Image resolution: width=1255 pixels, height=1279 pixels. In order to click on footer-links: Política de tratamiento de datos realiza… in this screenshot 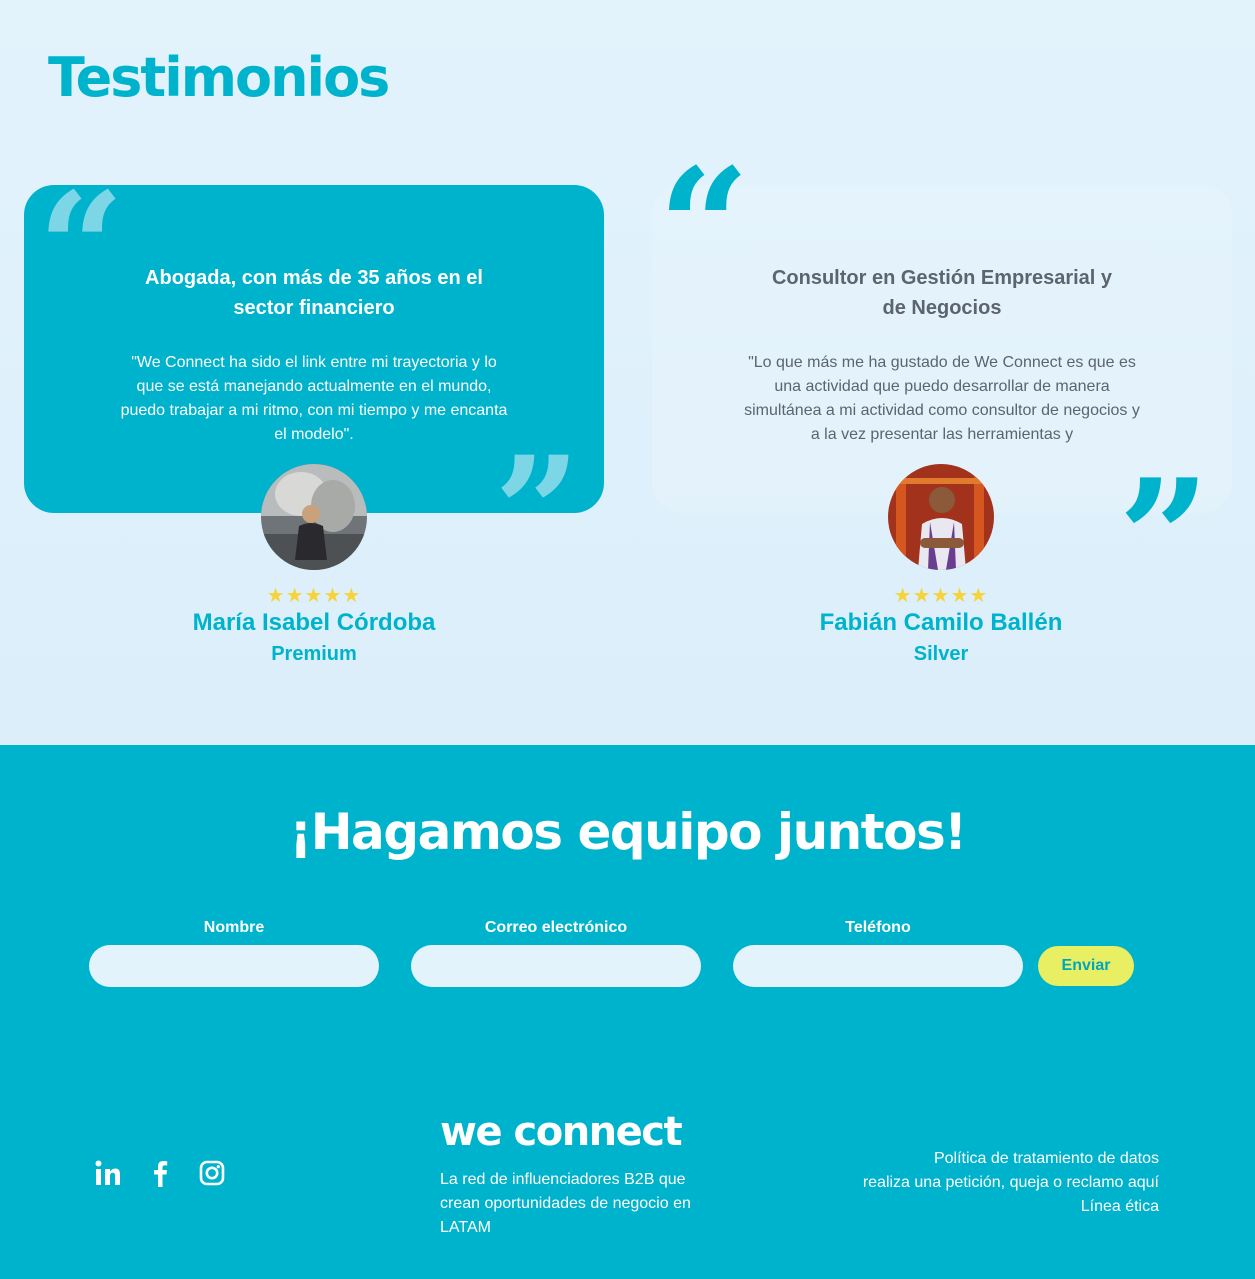, I will do `click(1011, 1183)`.